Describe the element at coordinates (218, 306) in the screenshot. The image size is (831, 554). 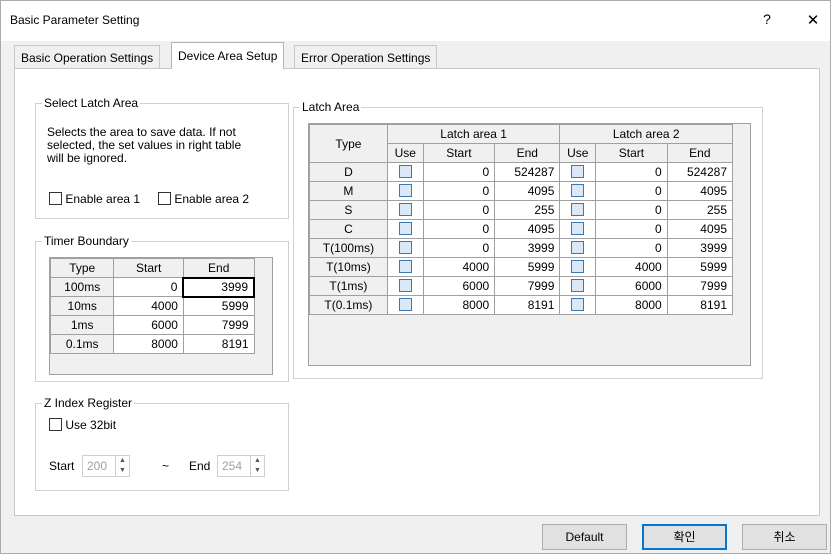
I see `timer-row-end: 5999` at that location.